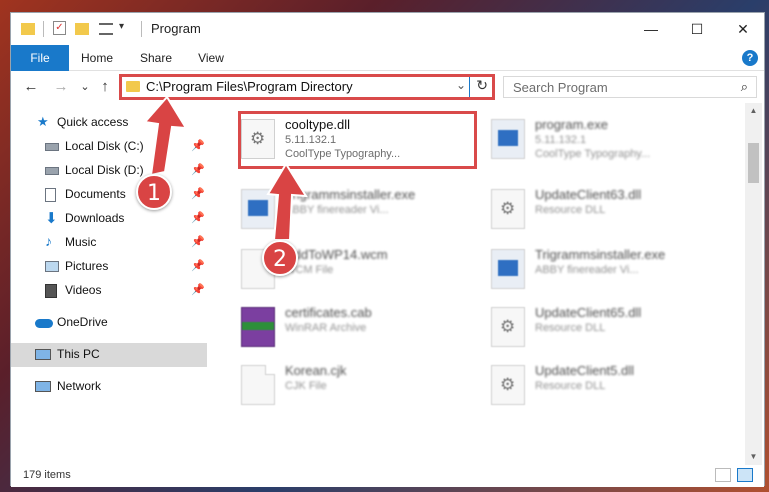 The width and height of the screenshot is (769, 492). Describe the element at coordinates (609, 386) in the screenshot. I see `file-item: UpdateClient5.dll Resource DLL` at that location.